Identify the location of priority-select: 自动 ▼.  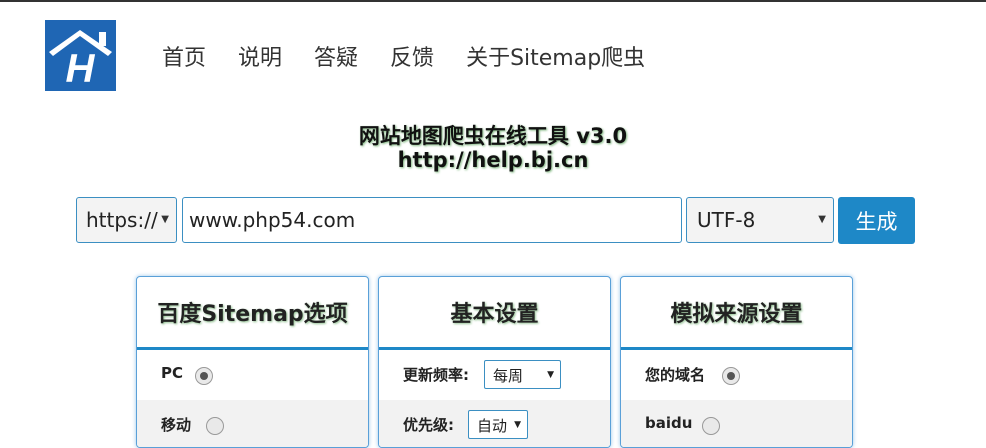
(498, 424).